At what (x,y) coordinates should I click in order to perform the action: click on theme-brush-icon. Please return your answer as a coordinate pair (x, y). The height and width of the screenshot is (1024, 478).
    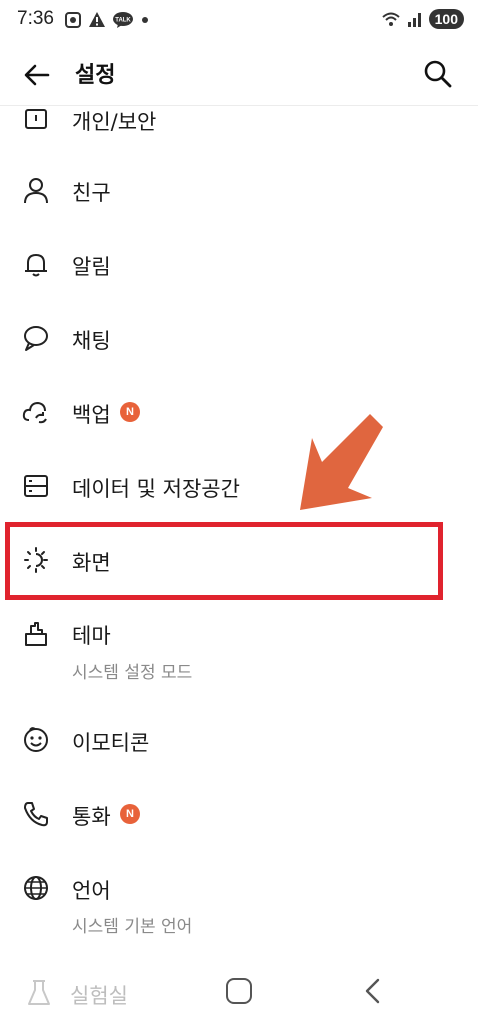
    Looking at the image, I should click on (36, 634).